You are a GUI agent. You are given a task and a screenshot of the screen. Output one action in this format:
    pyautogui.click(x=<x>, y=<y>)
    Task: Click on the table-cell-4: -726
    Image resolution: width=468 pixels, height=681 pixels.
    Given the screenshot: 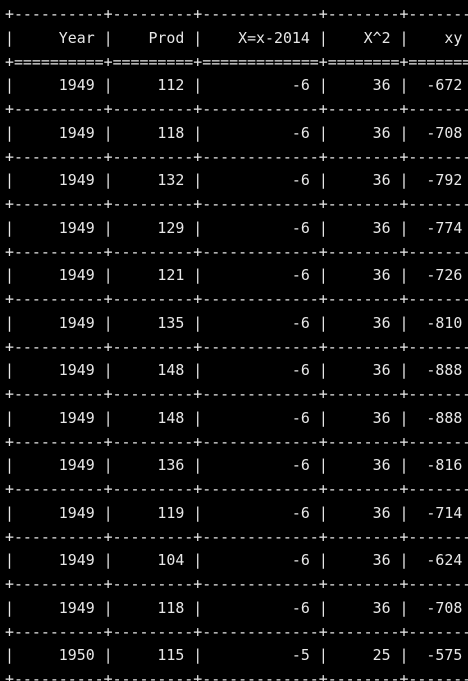 What is the action you would take?
    pyautogui.click(x=442, y=275)
    